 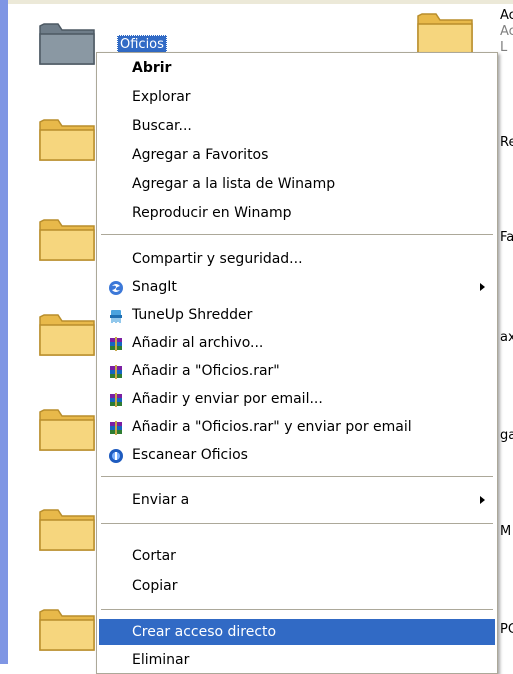 What do you see at coordinates (297, 556) in the screenshot?
I see `menu-item-cortar: Cortar` at bounding box center [297, 556].